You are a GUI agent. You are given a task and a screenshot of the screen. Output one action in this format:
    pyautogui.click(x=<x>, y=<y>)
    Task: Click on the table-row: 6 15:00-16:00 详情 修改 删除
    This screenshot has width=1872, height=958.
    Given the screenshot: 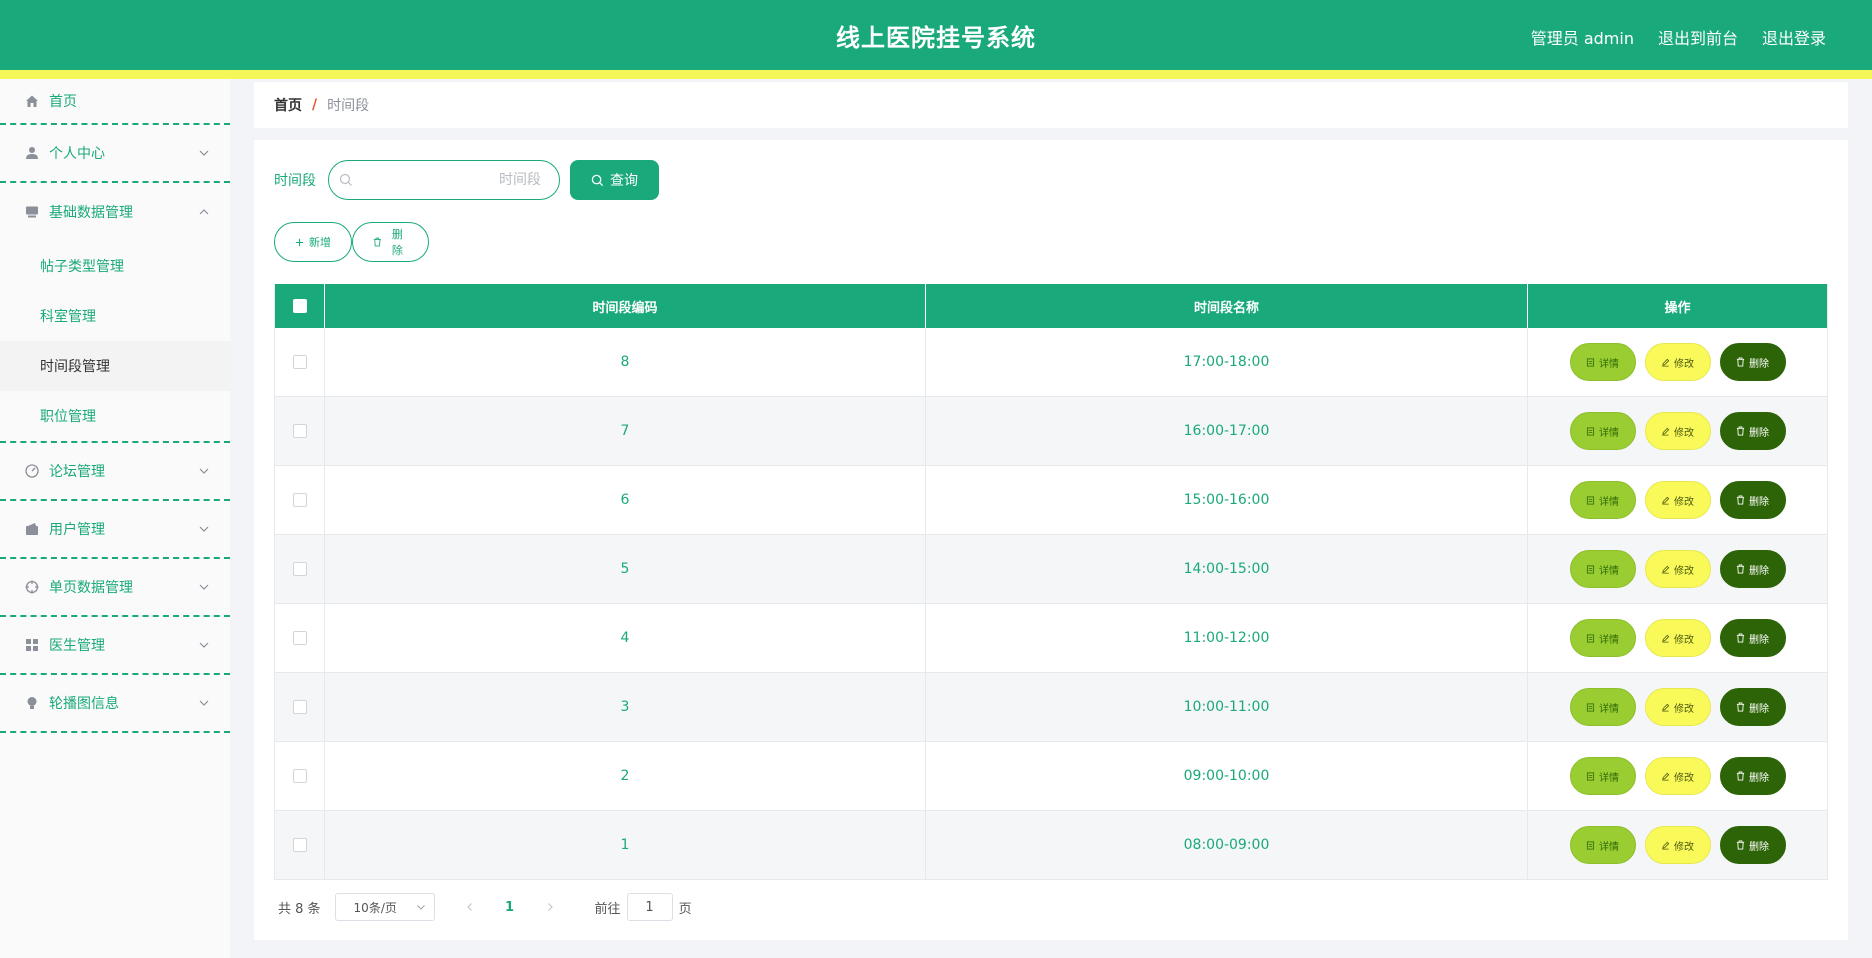 What is the action you would take?
    pyautogui.click(x=1051, y=500)
    